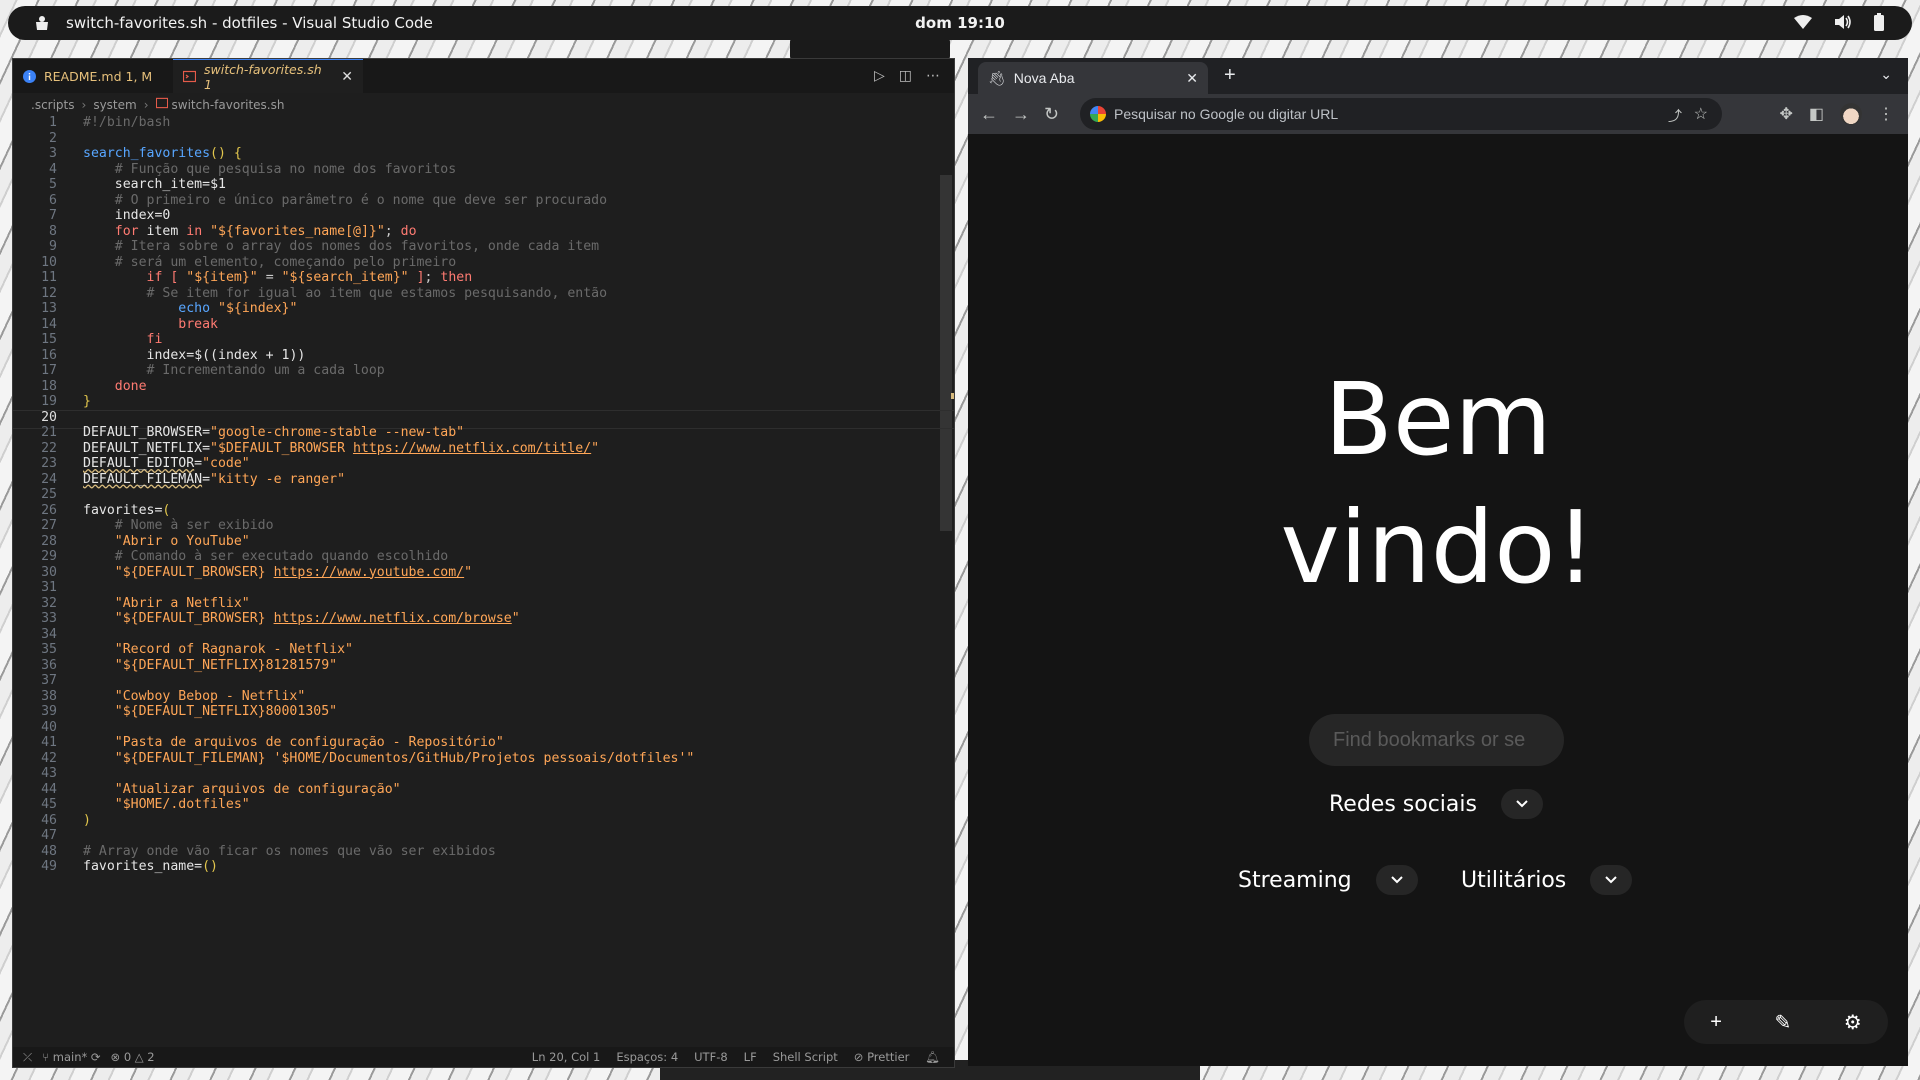 The image size is (1920, 1080). Describe the element at coordinates (87, 340) in the screenshot. I see `code-line: 15 fi` at that location.